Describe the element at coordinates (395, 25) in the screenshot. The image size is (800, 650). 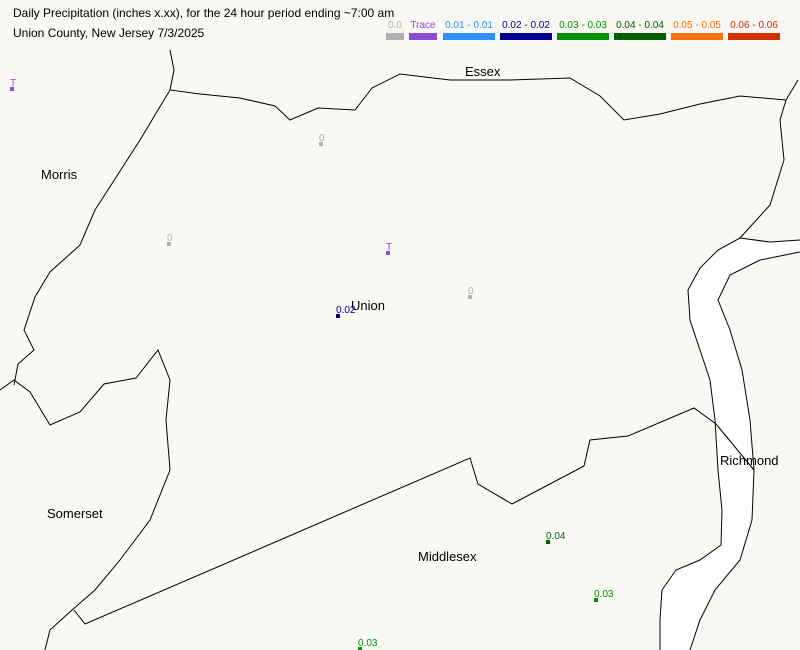
I see `legend-label: 0.0` at that location.